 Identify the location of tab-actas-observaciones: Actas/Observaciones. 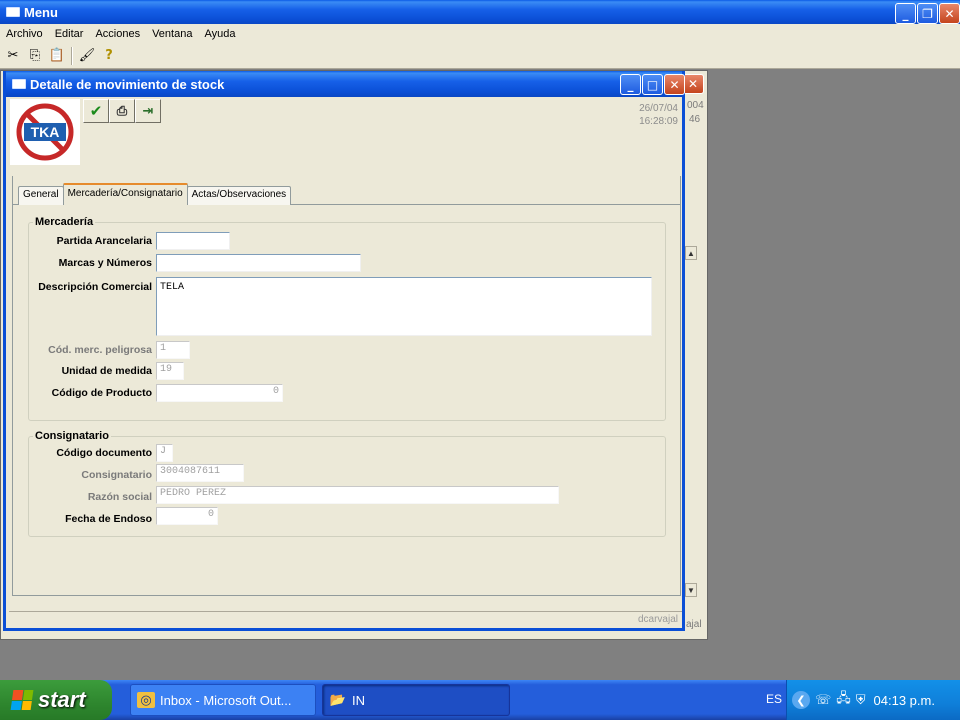
(239, 195).